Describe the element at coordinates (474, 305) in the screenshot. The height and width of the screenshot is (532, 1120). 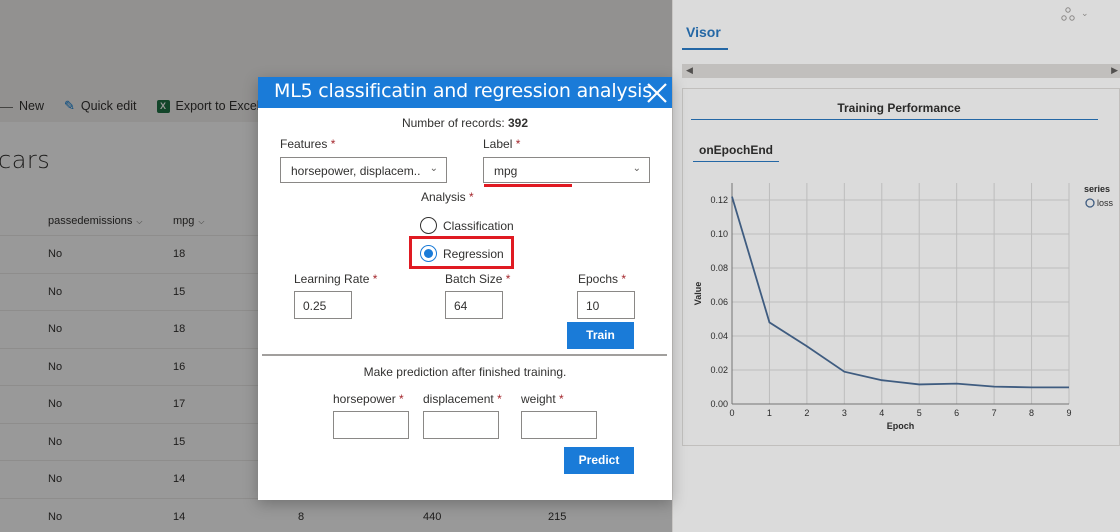
I see `batch-size-input: 64` at that location.